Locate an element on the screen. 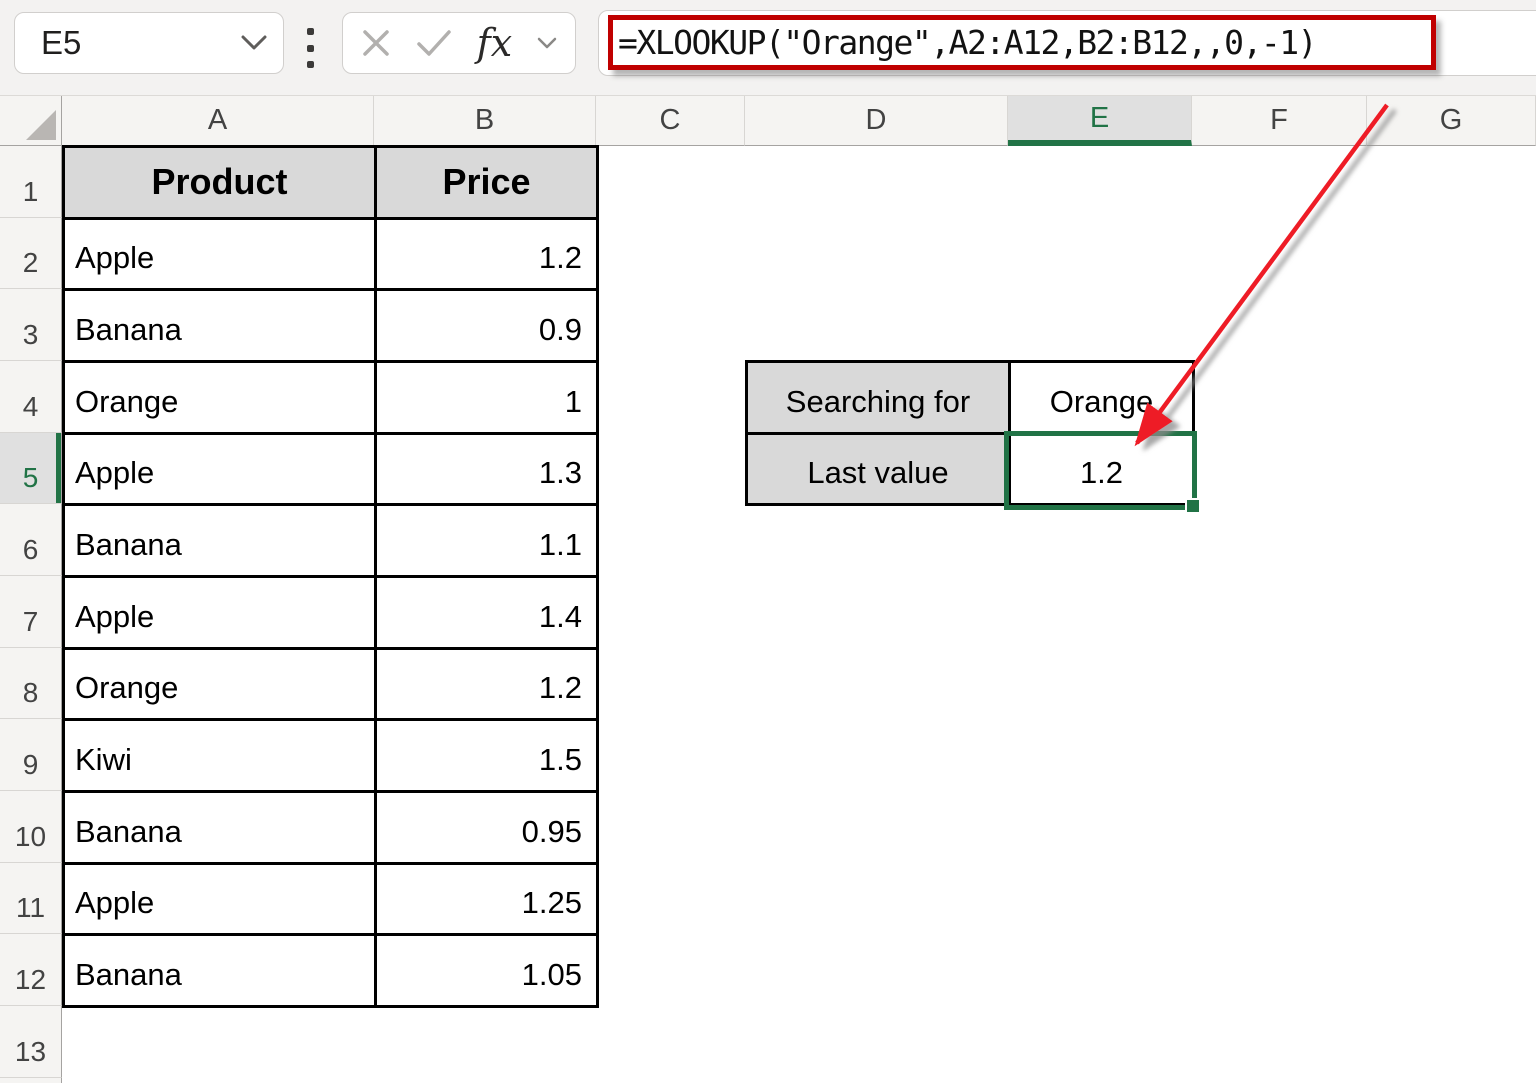 The image size is (1536, 1083). cell-a5: Apple is located at coordinates (221, 470).